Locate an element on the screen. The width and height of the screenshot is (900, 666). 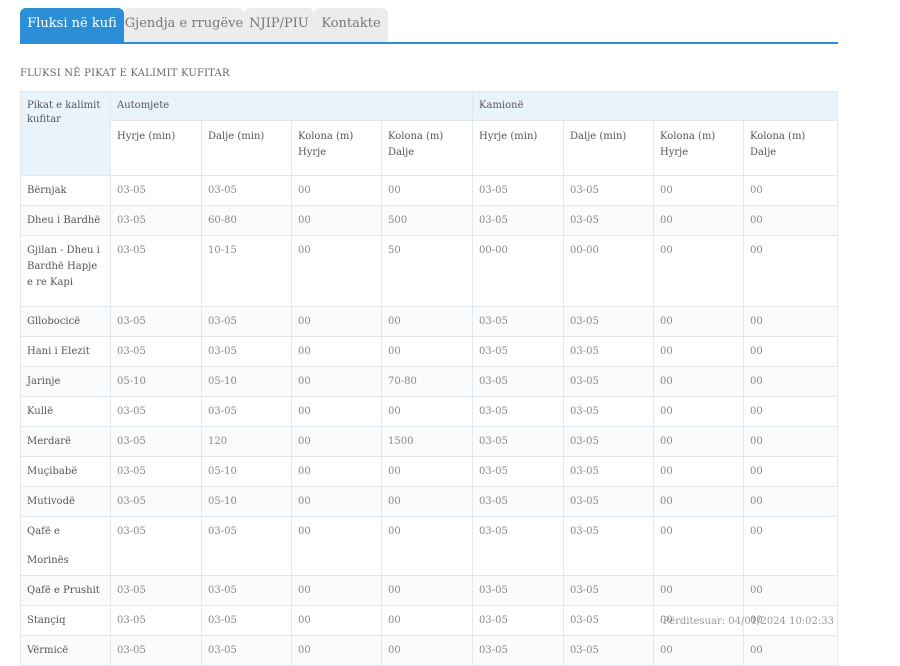
table-cell: 60-80 is located at coordinates (246, 220).